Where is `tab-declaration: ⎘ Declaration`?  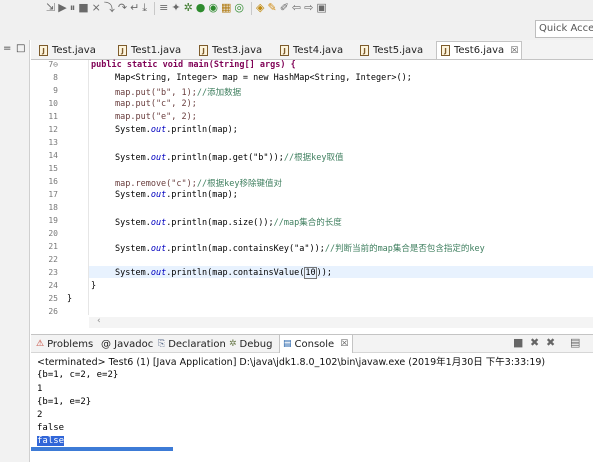 tab-declaration: ⎘ Declaration is located at coordinates (190, 344).